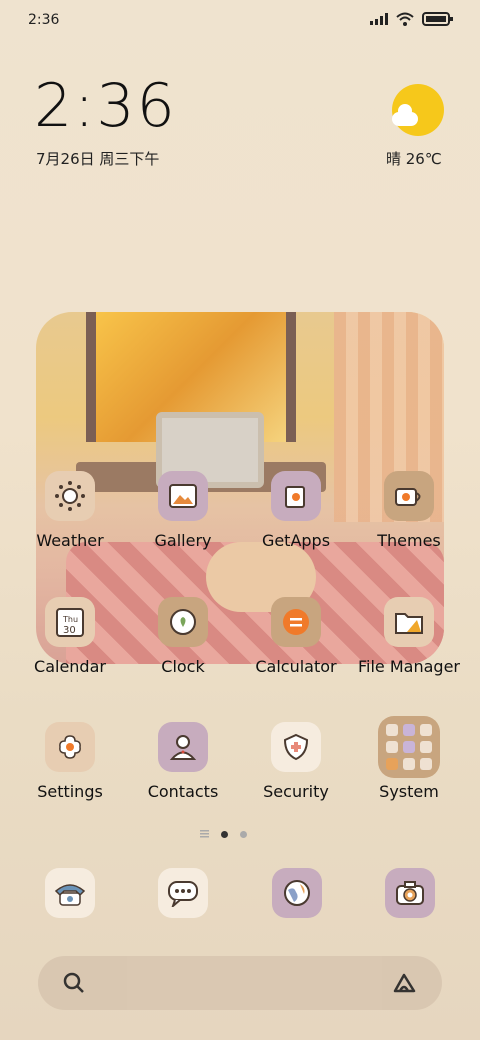 The height and width of the screenshot is (1040, 480). What do you see at coordinates (44, 20) in the screenshot?
I see `status-time: 2:36` at bounding box center [44, 20].